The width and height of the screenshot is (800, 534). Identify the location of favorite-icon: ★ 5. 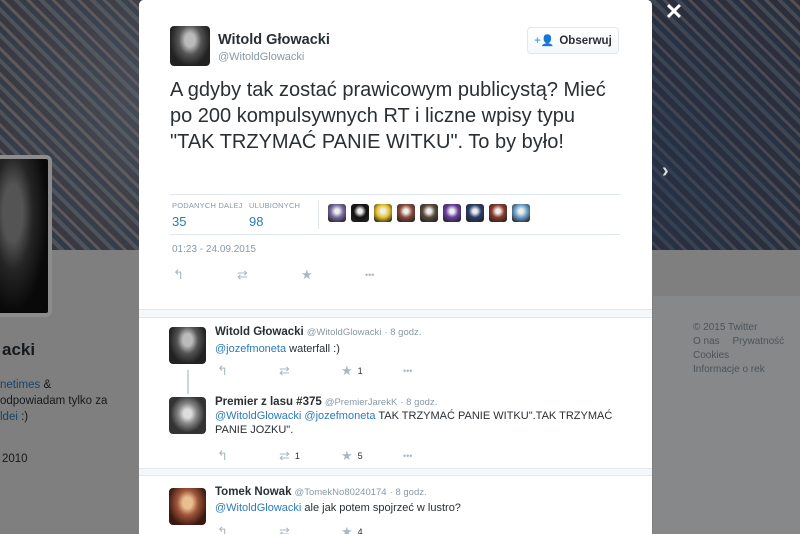
(372, 456).